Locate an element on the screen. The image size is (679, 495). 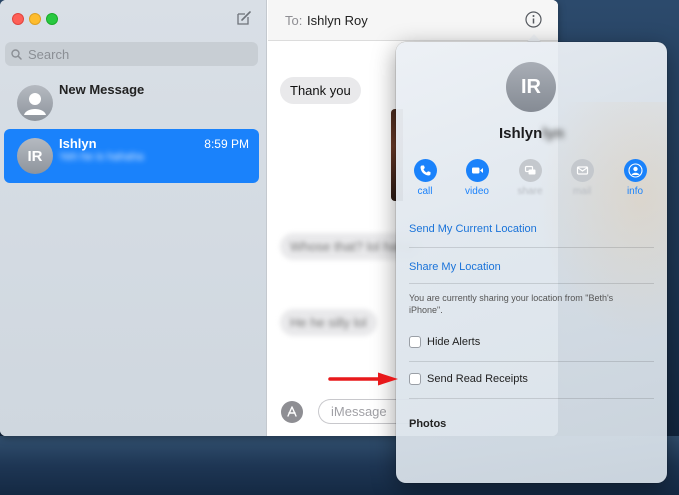
info-icon is located at coordinates (533, 19).